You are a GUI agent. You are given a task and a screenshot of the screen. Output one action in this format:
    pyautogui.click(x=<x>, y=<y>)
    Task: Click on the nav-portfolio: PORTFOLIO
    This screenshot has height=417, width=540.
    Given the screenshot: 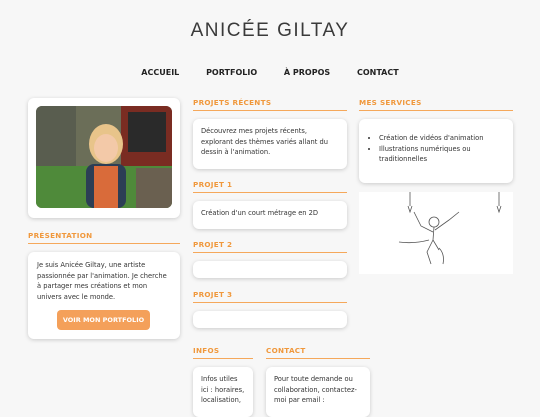 What is the action you would take?
    pyautogui.click(x=231, y=72)
    